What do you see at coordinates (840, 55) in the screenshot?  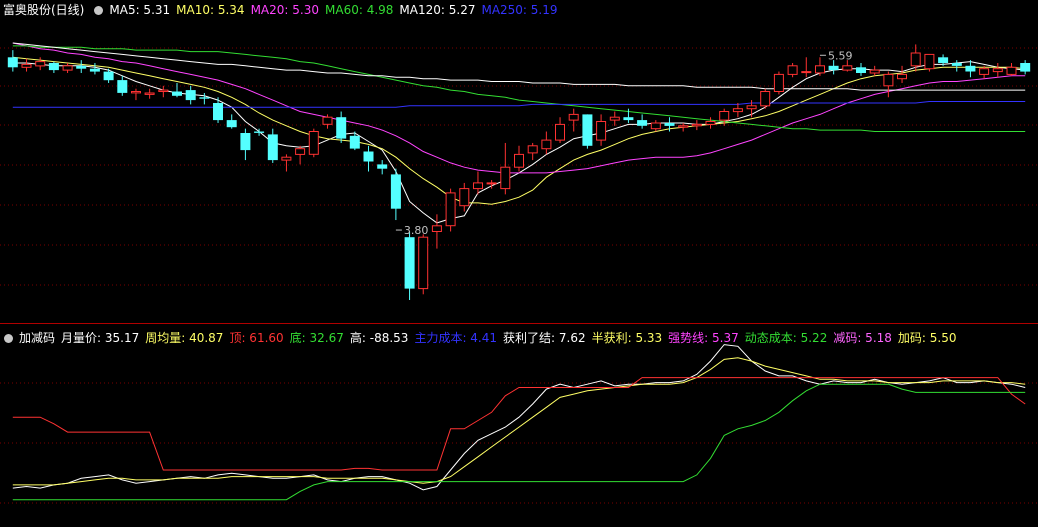 I see `annotation-text: 5.59` at bounding box center [840, 55].